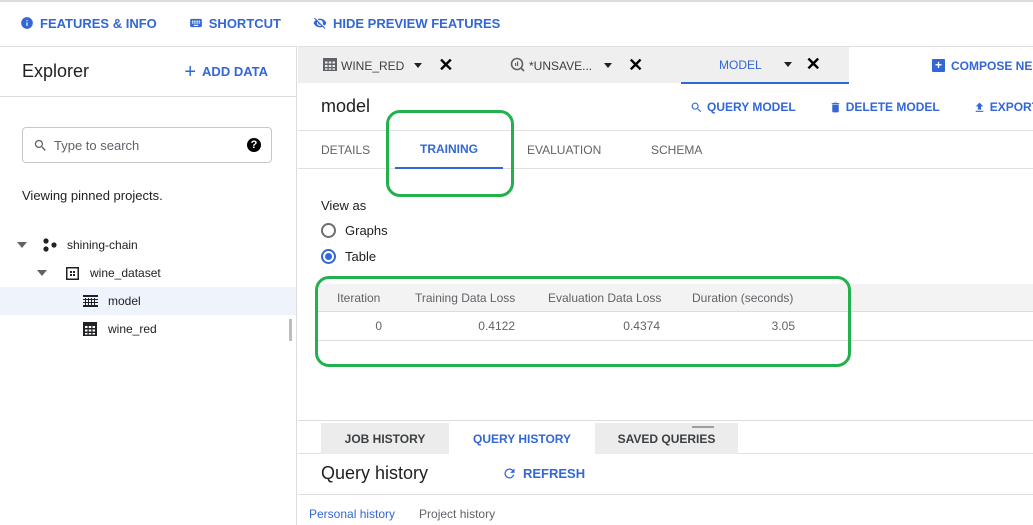 Image resolution: width=1033 pixels, height=525 pixels. I want to click on editor-tab-label: MODEL, so click(740, 64).